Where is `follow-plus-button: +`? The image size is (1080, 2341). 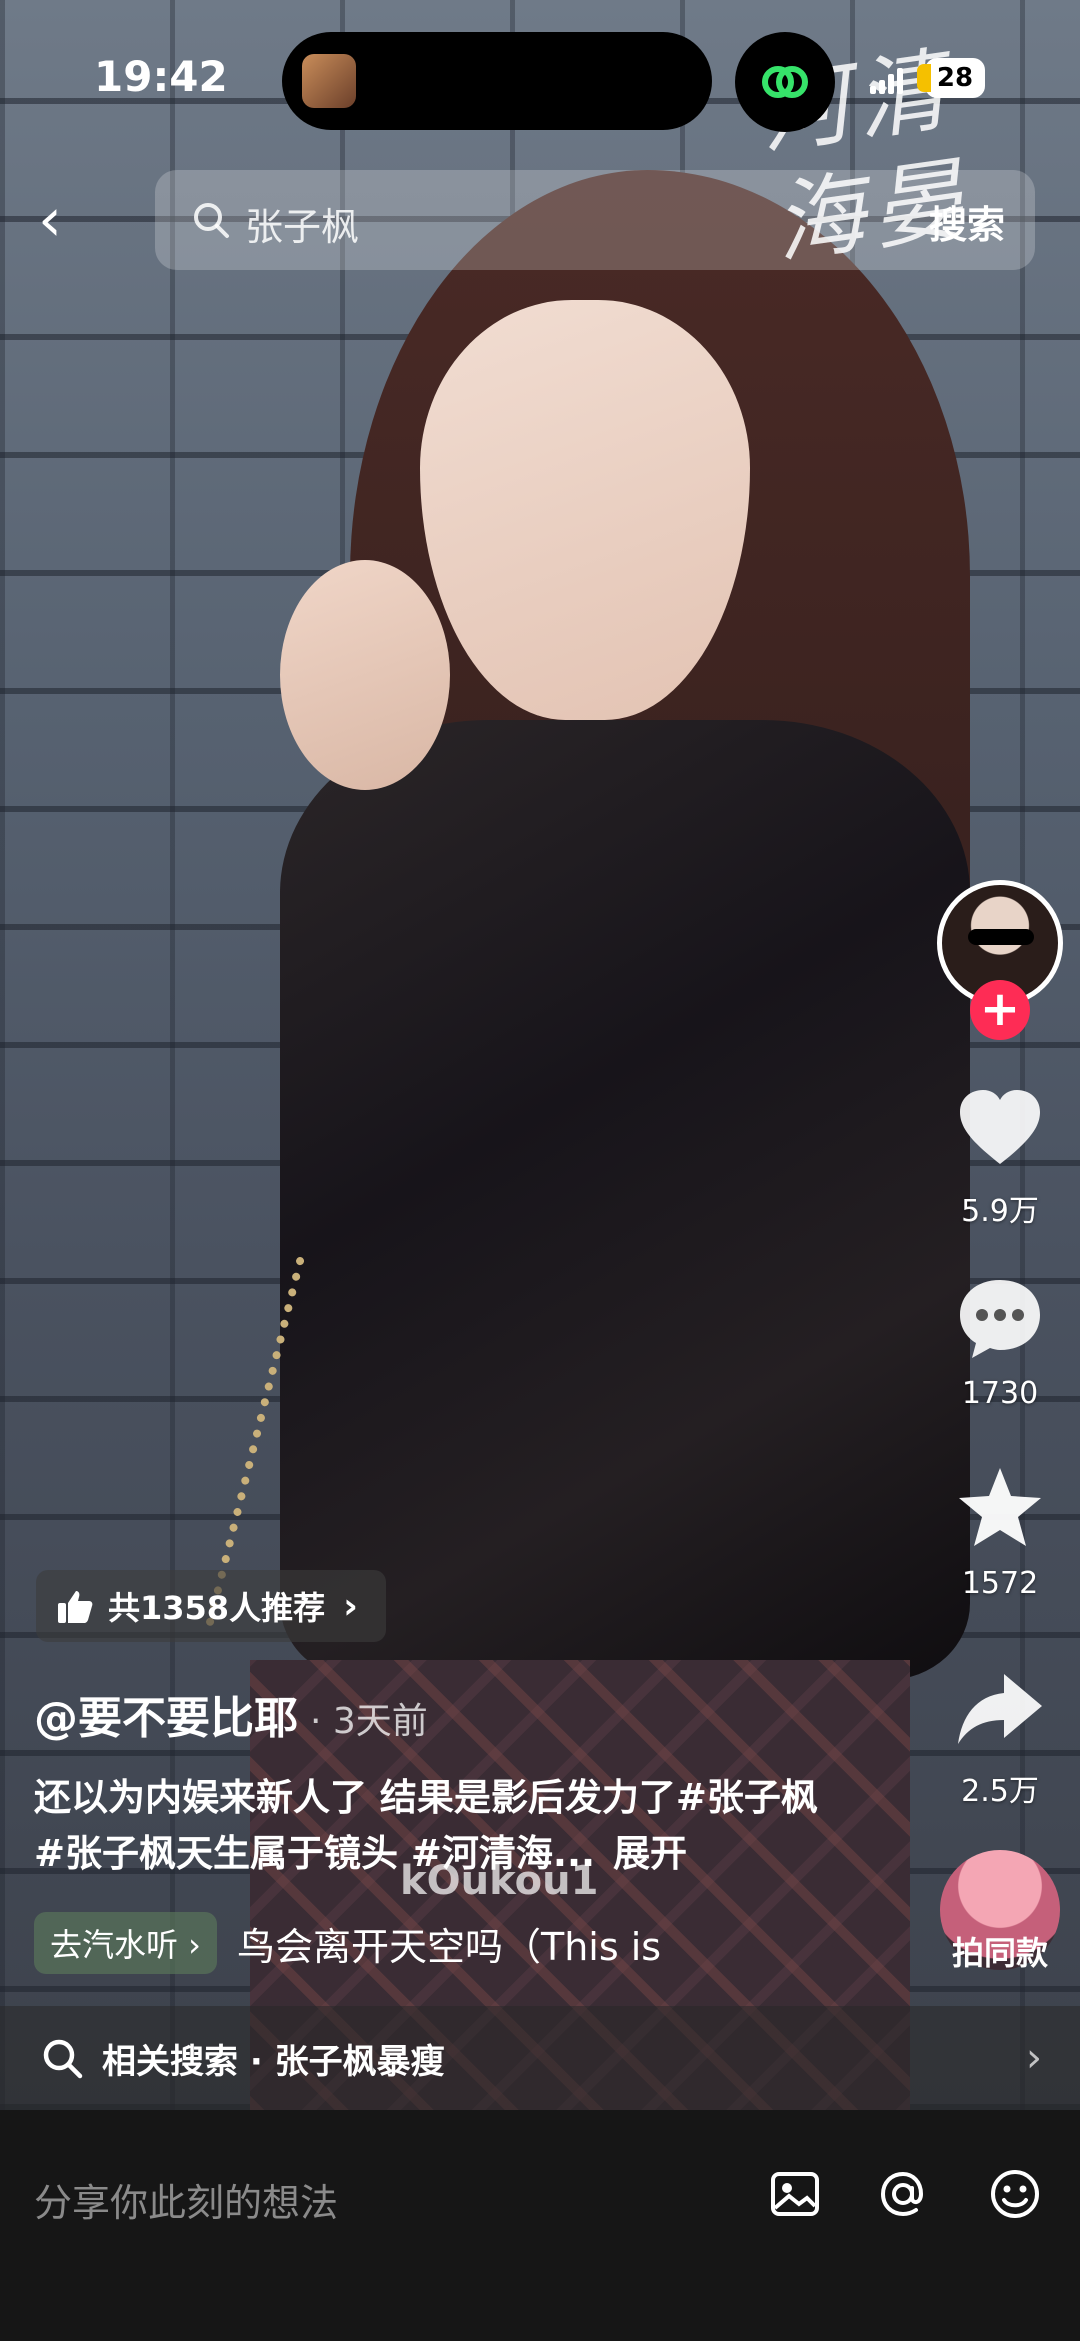 follow-plus-button: + is located at coordinates (1000, 1010).